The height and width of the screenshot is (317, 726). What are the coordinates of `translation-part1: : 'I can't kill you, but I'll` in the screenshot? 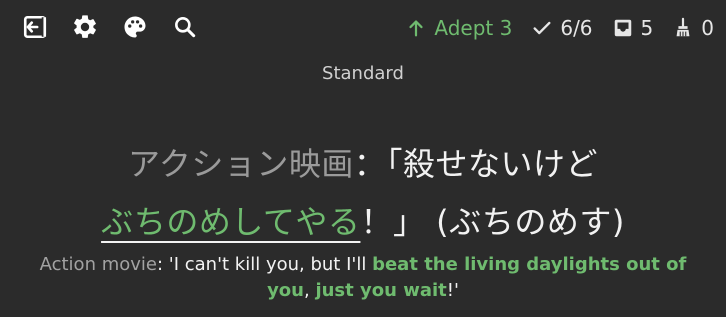 It's located at (264, 264).